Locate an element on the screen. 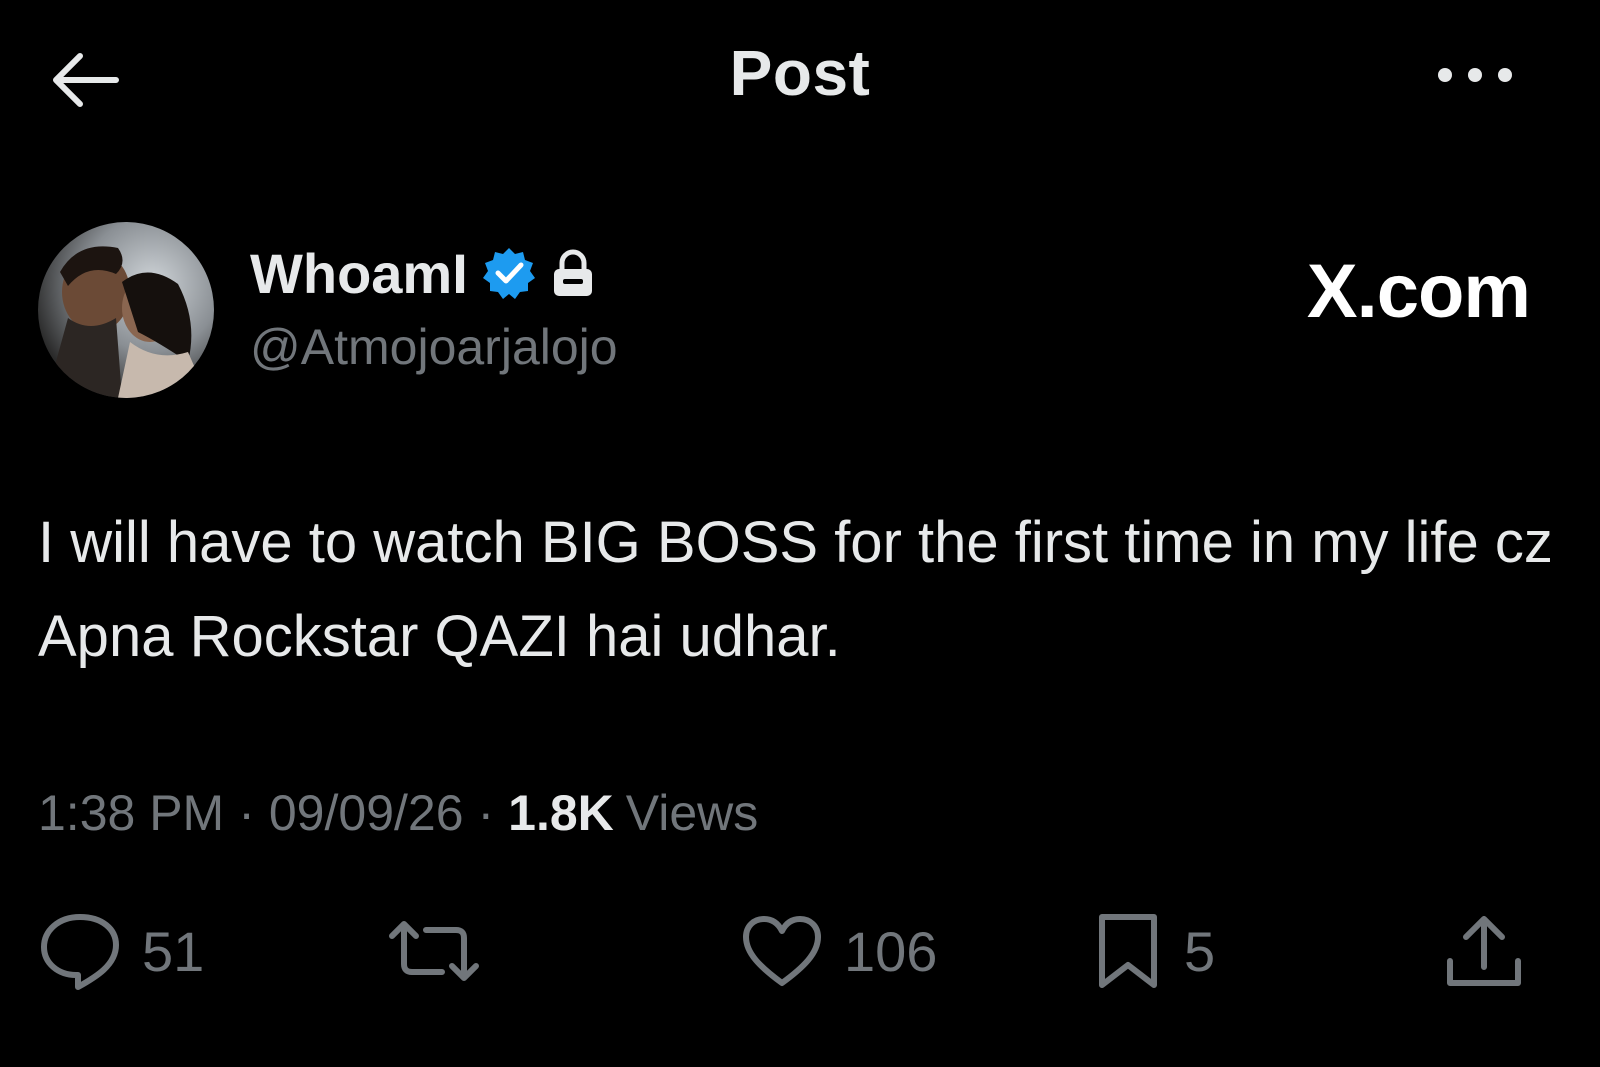 The height and width of the screenshot is (1067, 1600). repost-icon is located at coordinates (434, 951).